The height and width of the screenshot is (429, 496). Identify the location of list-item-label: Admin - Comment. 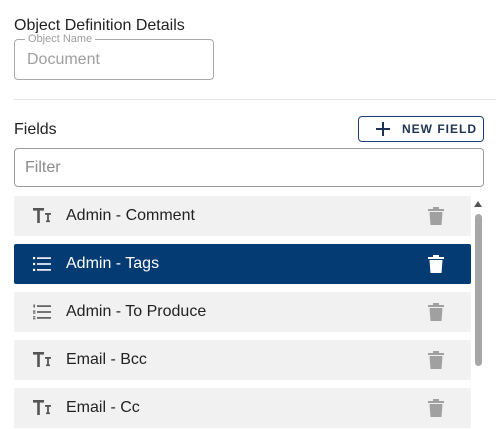
(130, 215).